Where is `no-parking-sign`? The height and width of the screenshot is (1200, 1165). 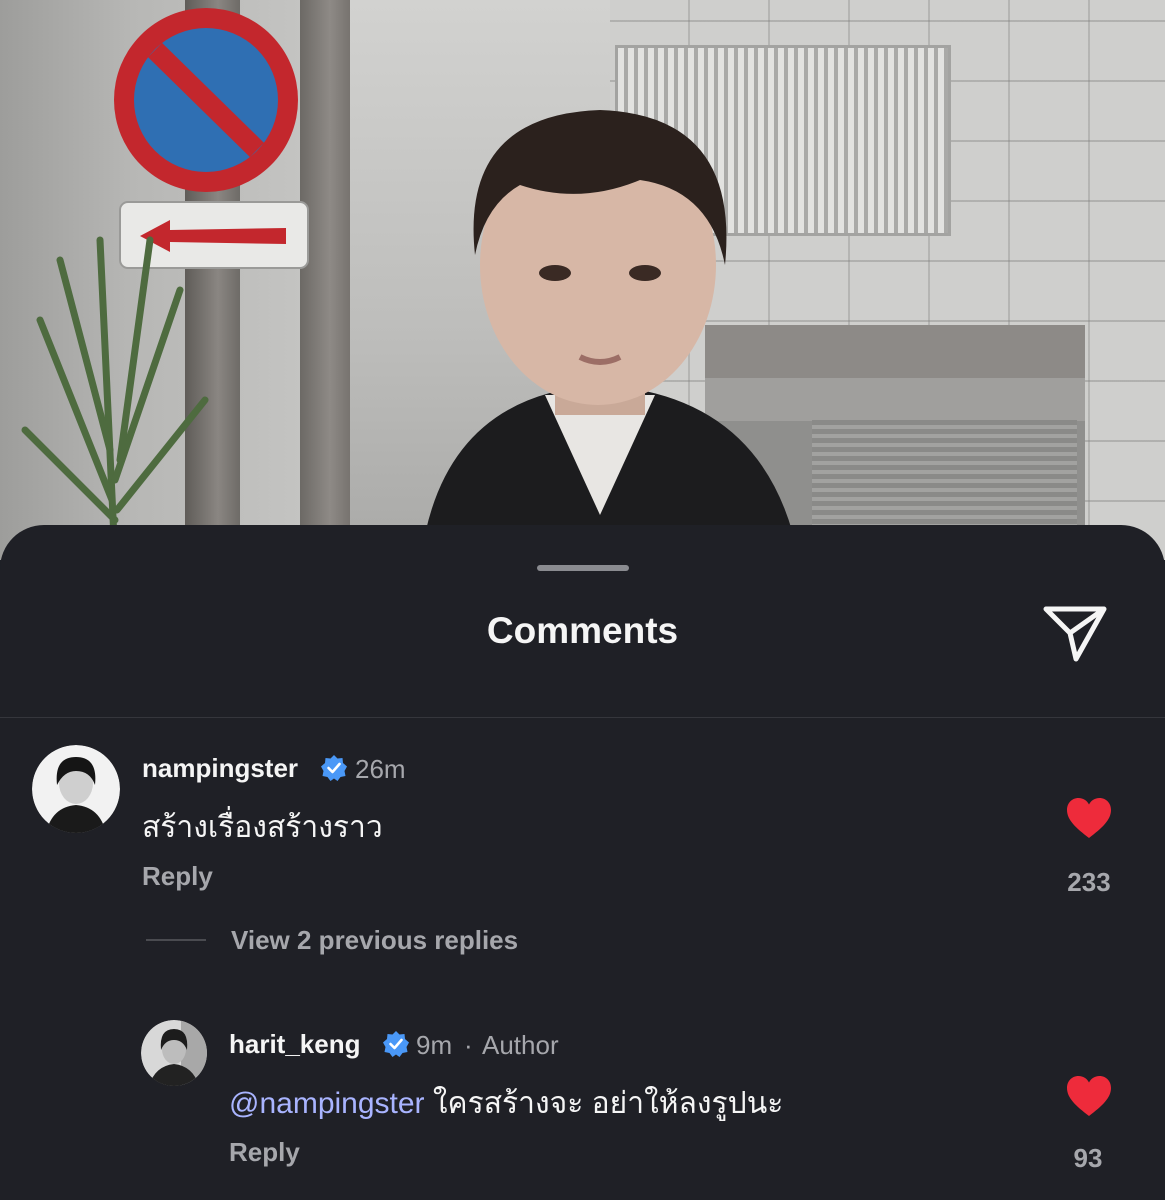 no-parking-sign is located at coordinates (206, 100).